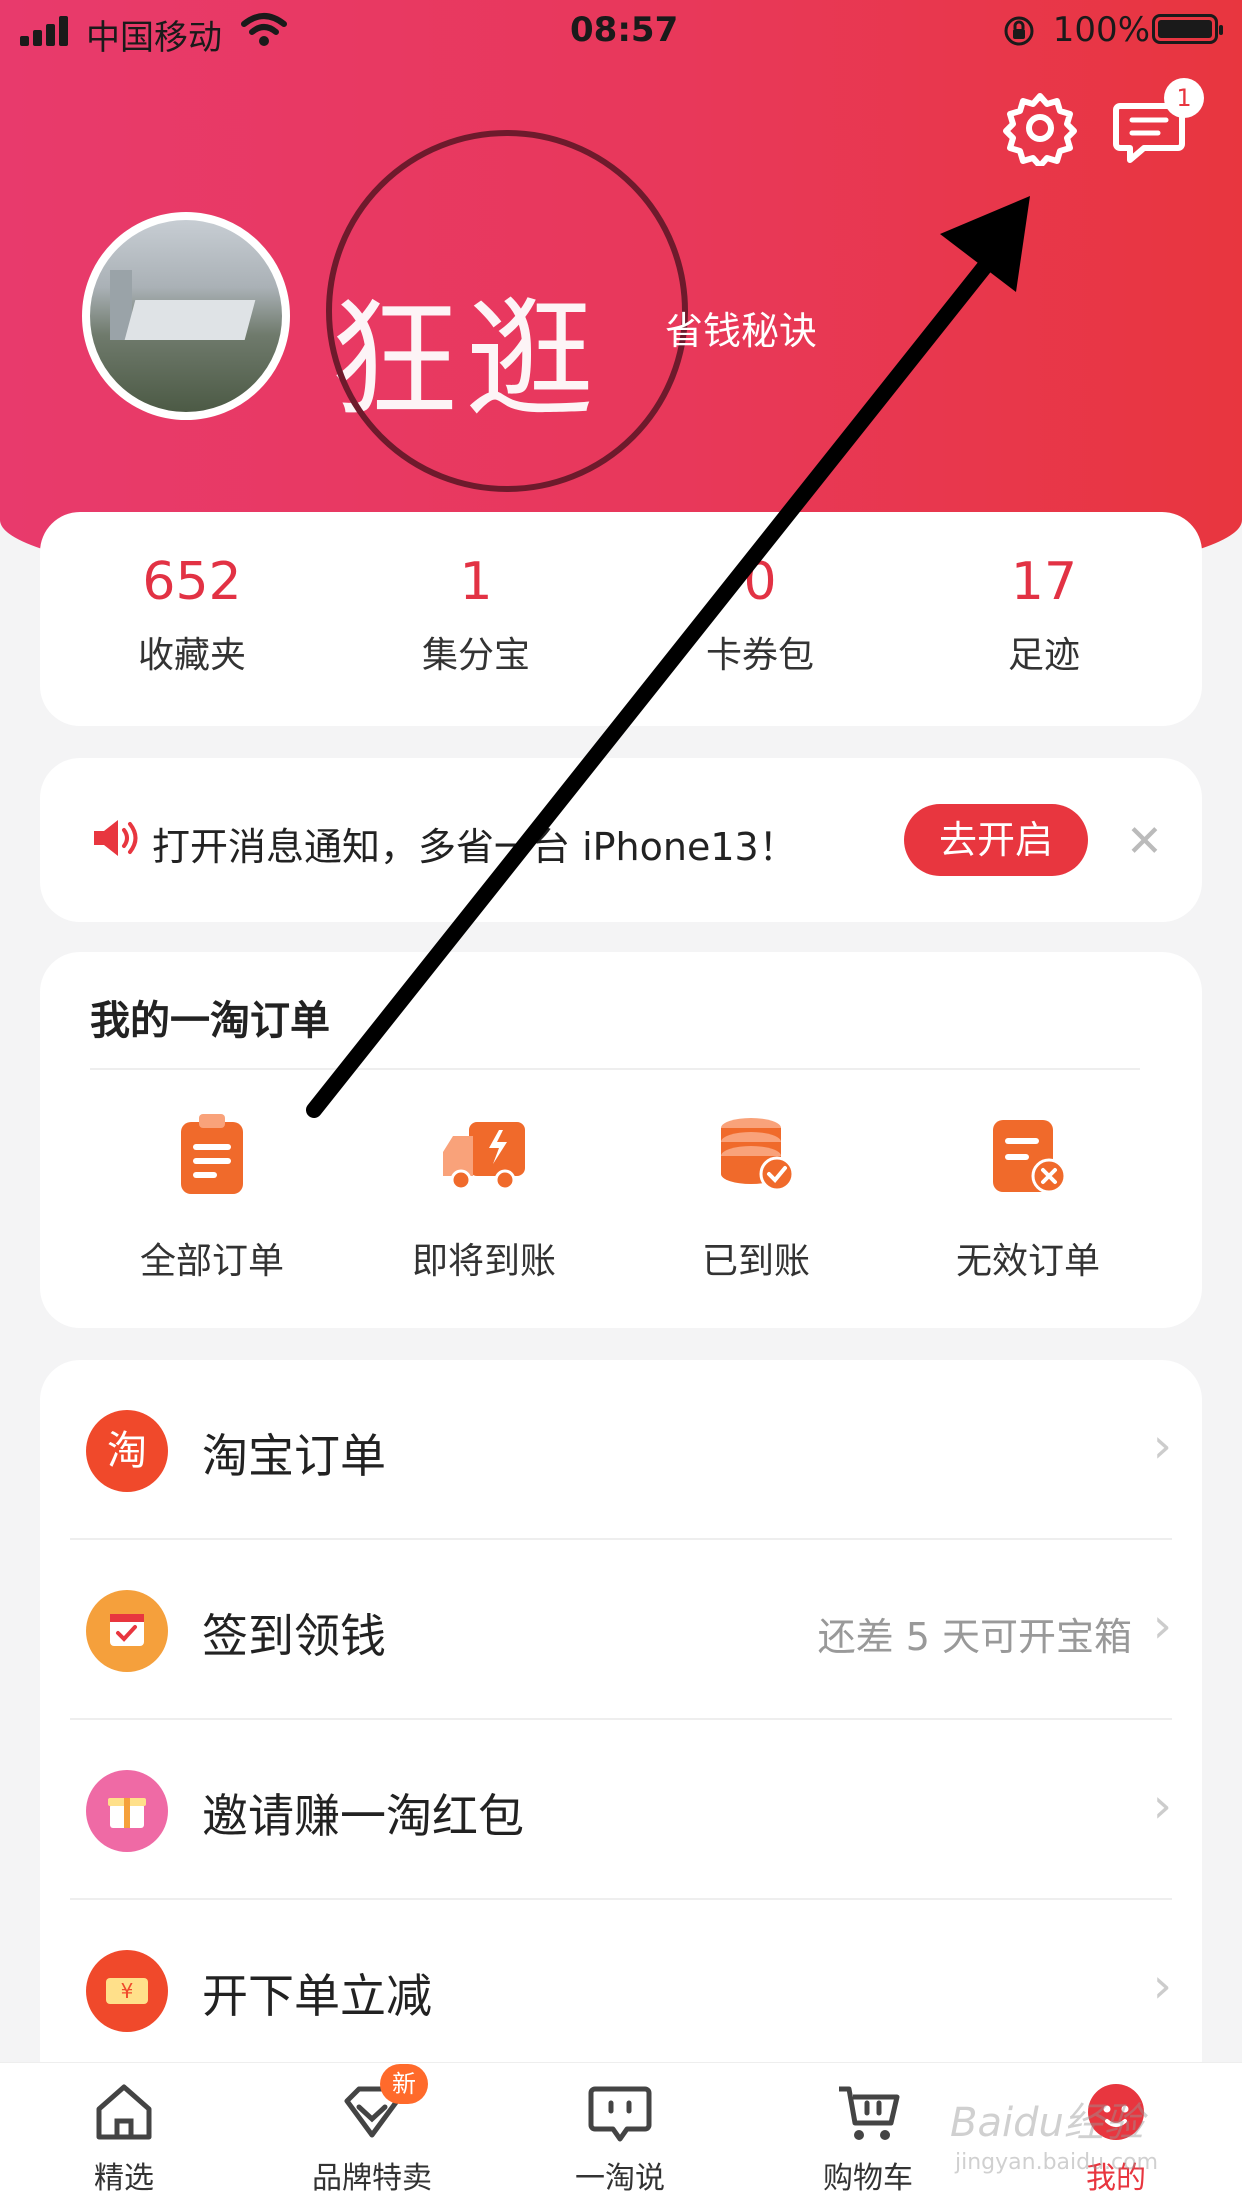 The image size is (1242, 2209). I want to click on close-icon: ✕, so click(1144, 841).